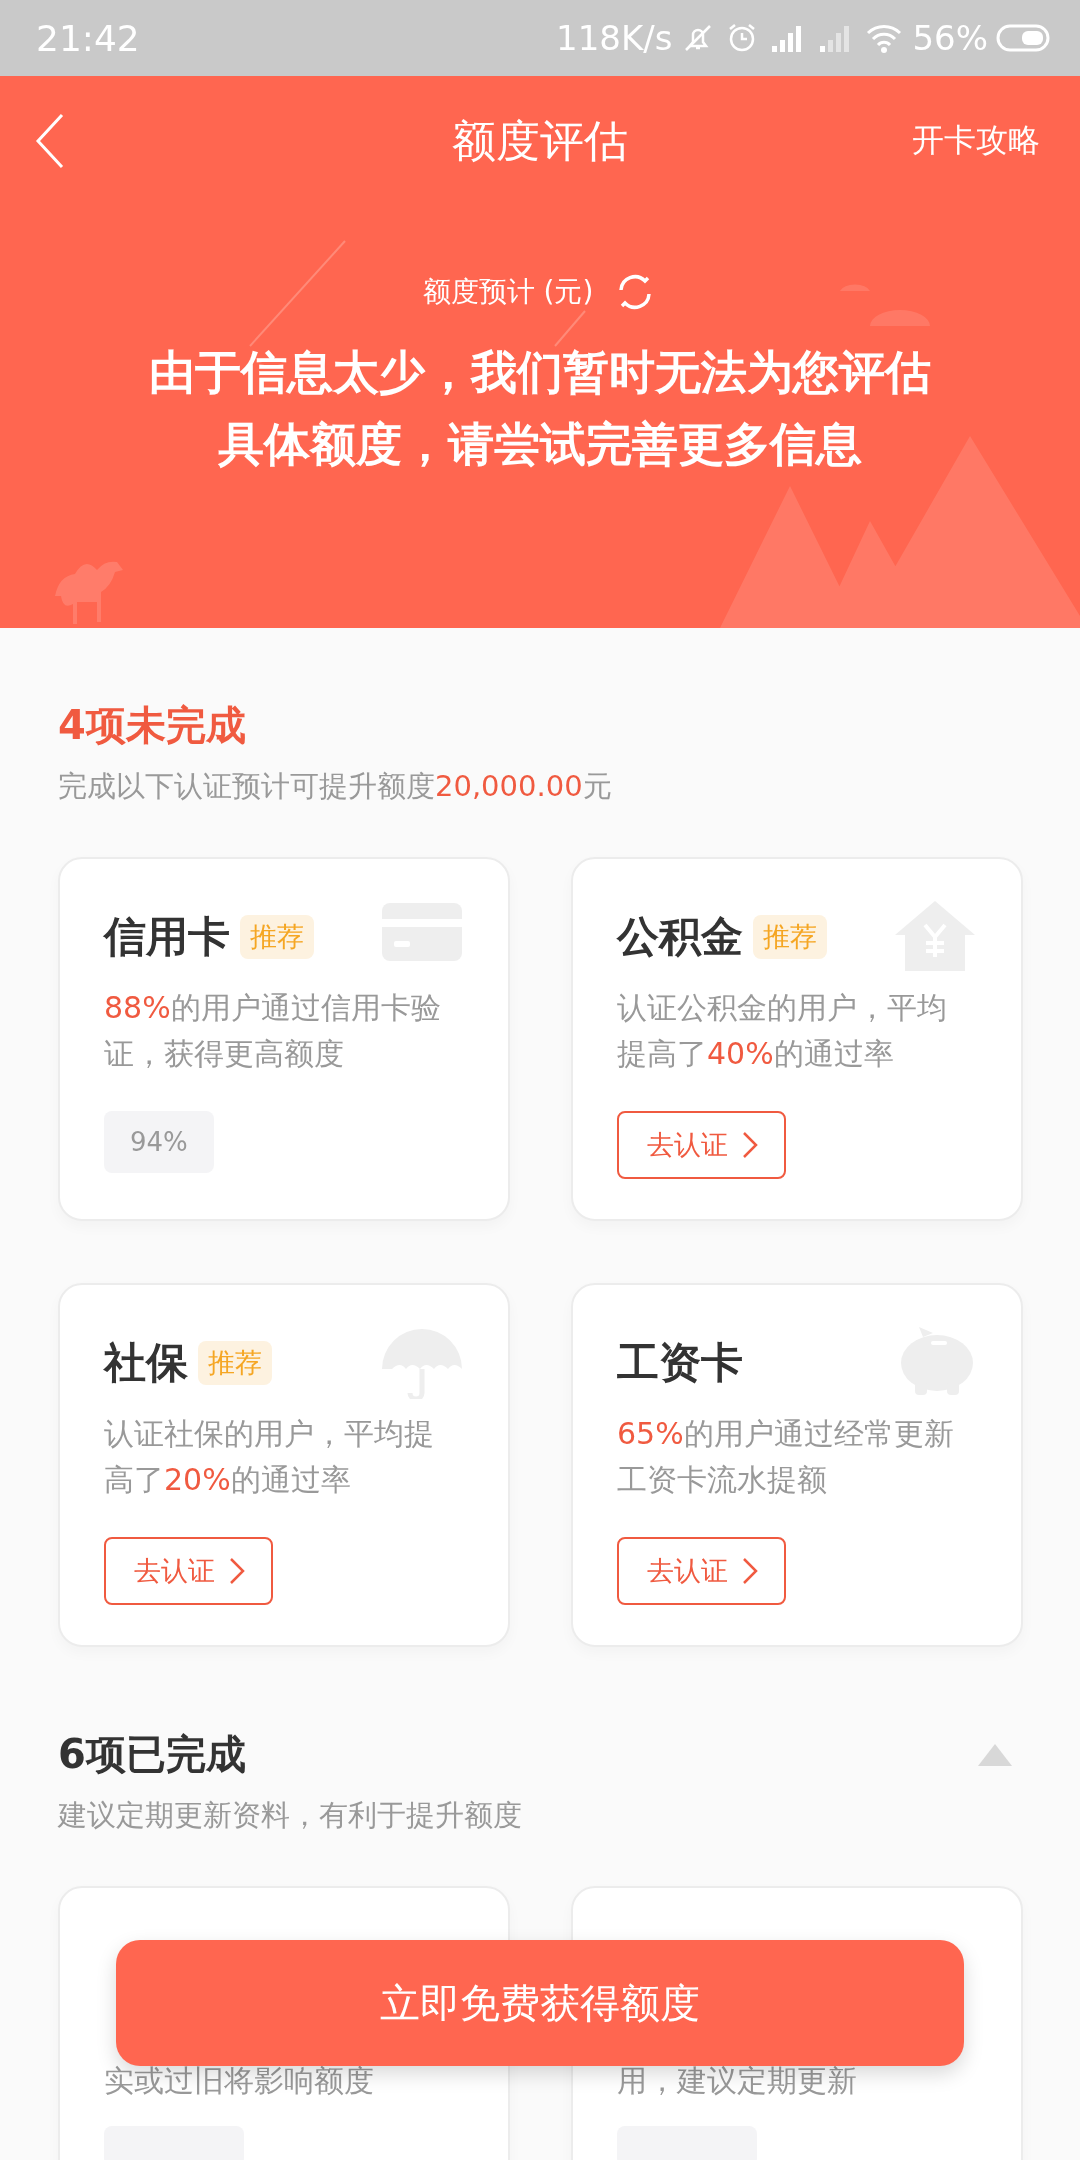 This screenshot has height=2160, width=1080. What do you see at coordinates (290, 1815) in the screenshot?
I see `section-subtitle: 建议定期更新资料，有利于提升额度` at bounding box center [290, 1815].